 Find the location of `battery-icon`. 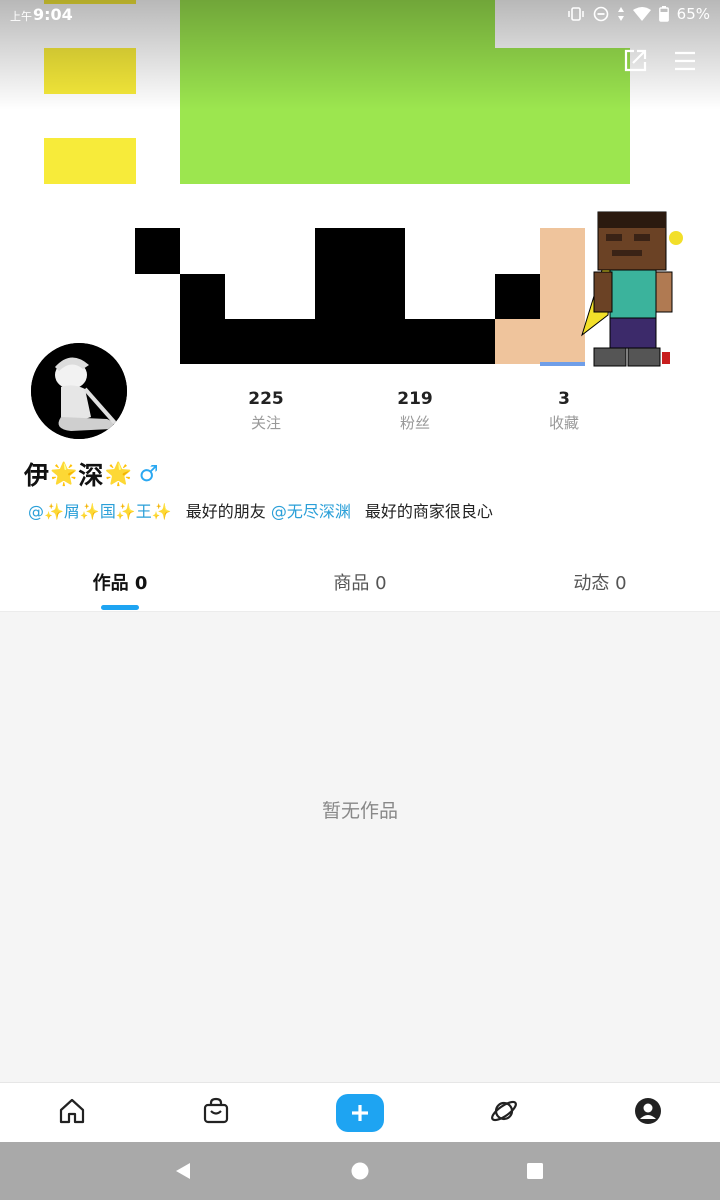

battery-icon is located at coordinates (663, 14).